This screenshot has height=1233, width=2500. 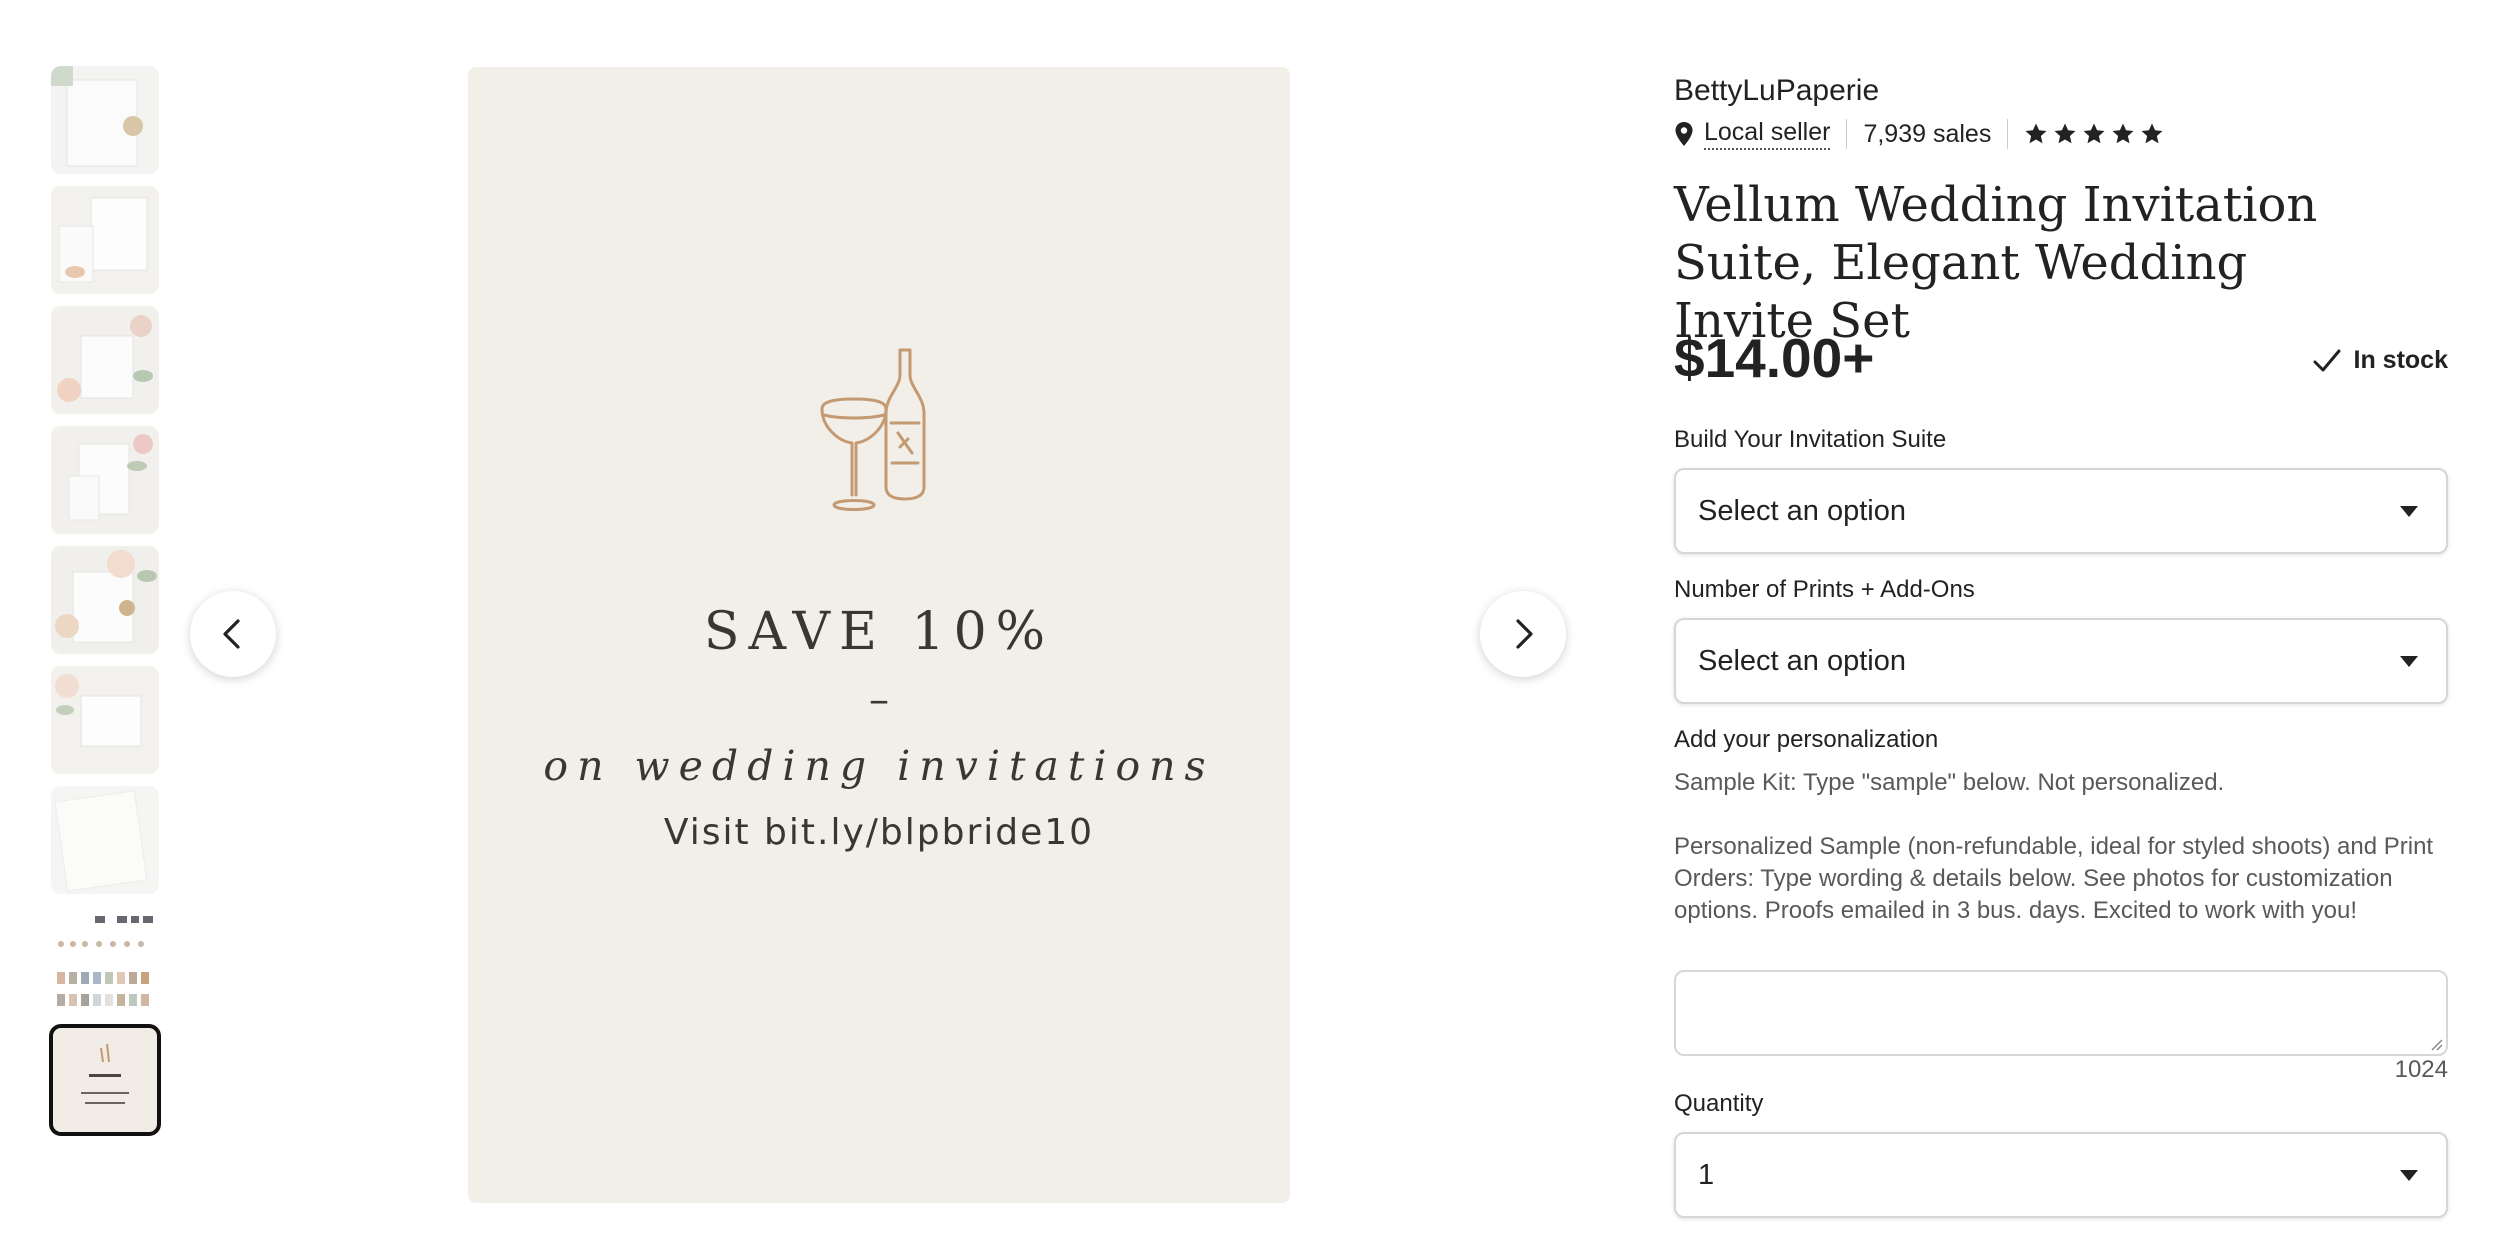 What do you see at coordinates (2436, 1044) in the screenshot?
I see `resize-handle-icon` at bounding box center [2436, 1044].